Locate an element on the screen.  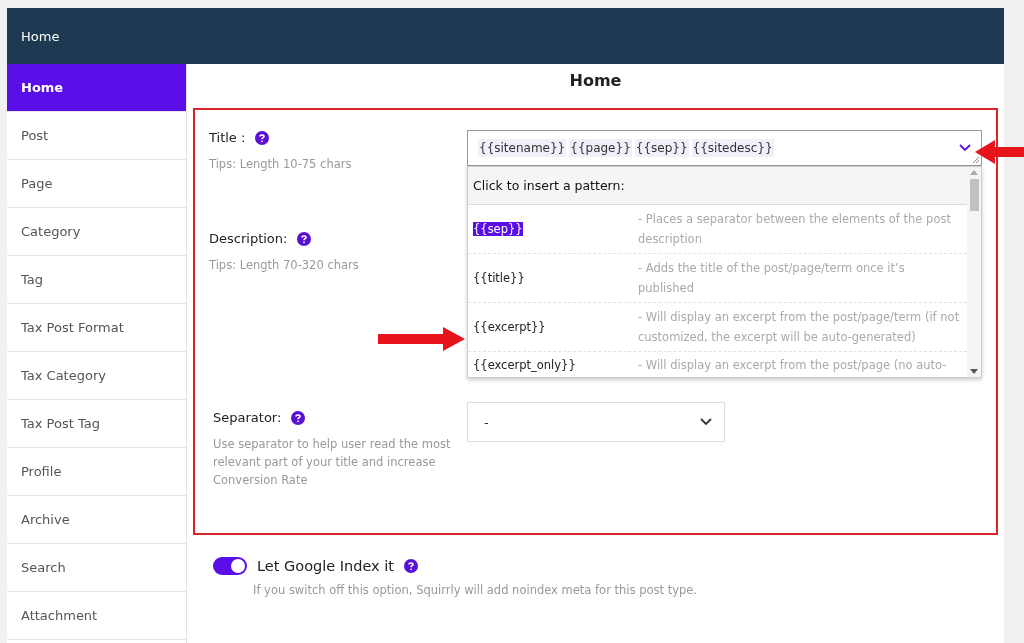
sidebar-item: Home is located at coordinates (96, 88).